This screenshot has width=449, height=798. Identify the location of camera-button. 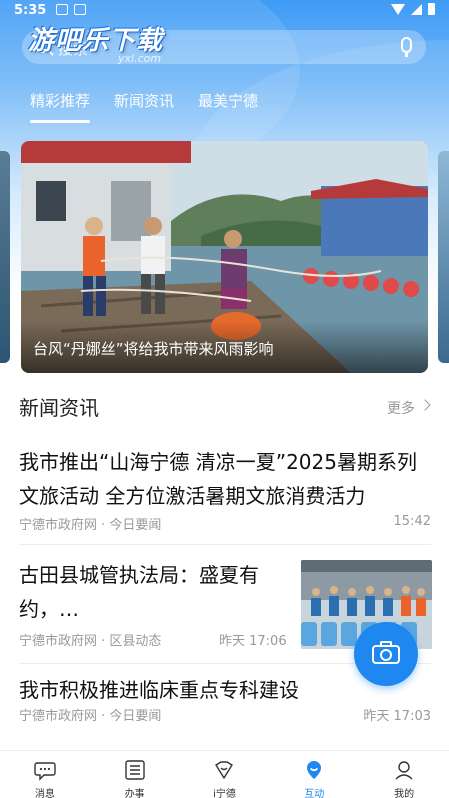
(386, 654).